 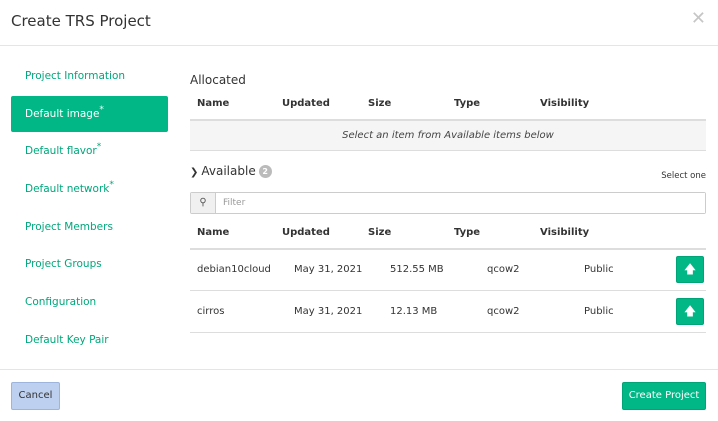 What do you see at coordinates (69, 227) in the screenshot?
I see `nav-item-label: Project Members` at bounding box center [69, 227].